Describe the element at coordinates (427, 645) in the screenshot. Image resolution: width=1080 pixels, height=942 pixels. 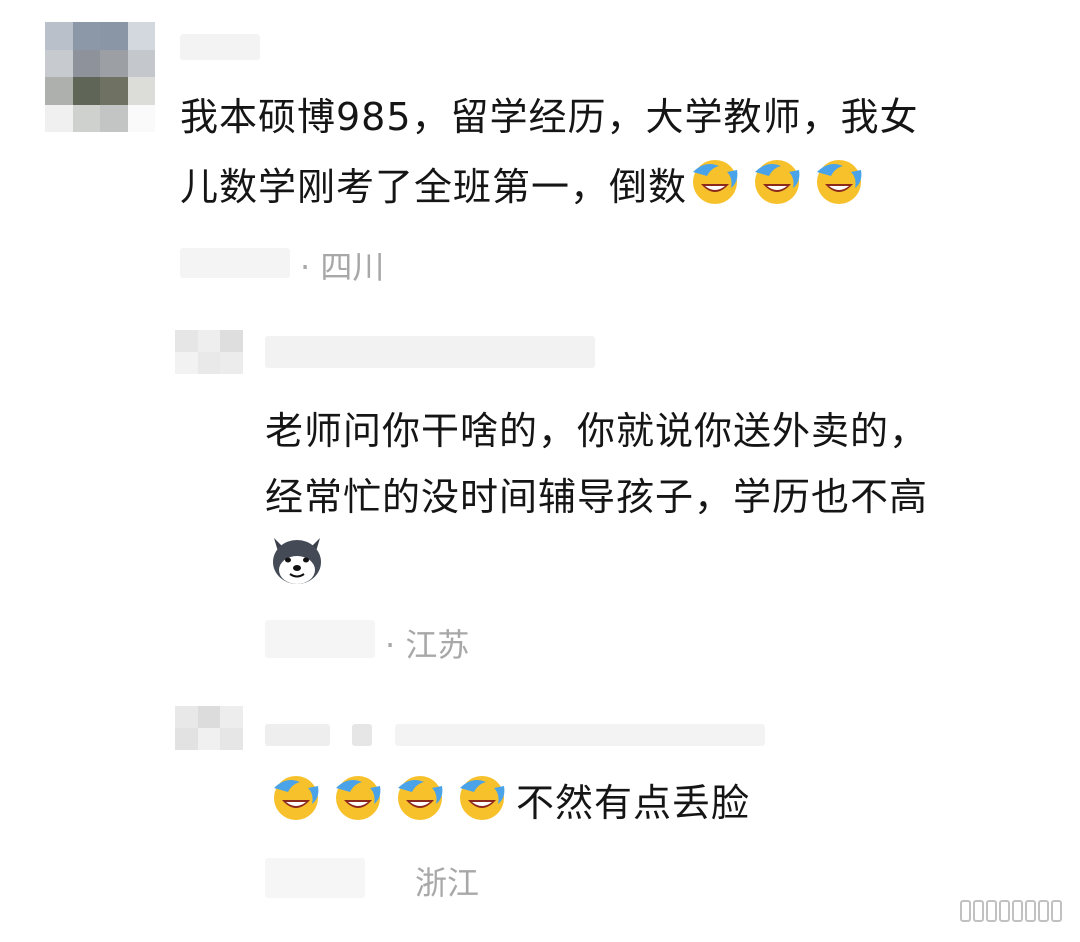
I see `location-2: · 江苏` at that location.